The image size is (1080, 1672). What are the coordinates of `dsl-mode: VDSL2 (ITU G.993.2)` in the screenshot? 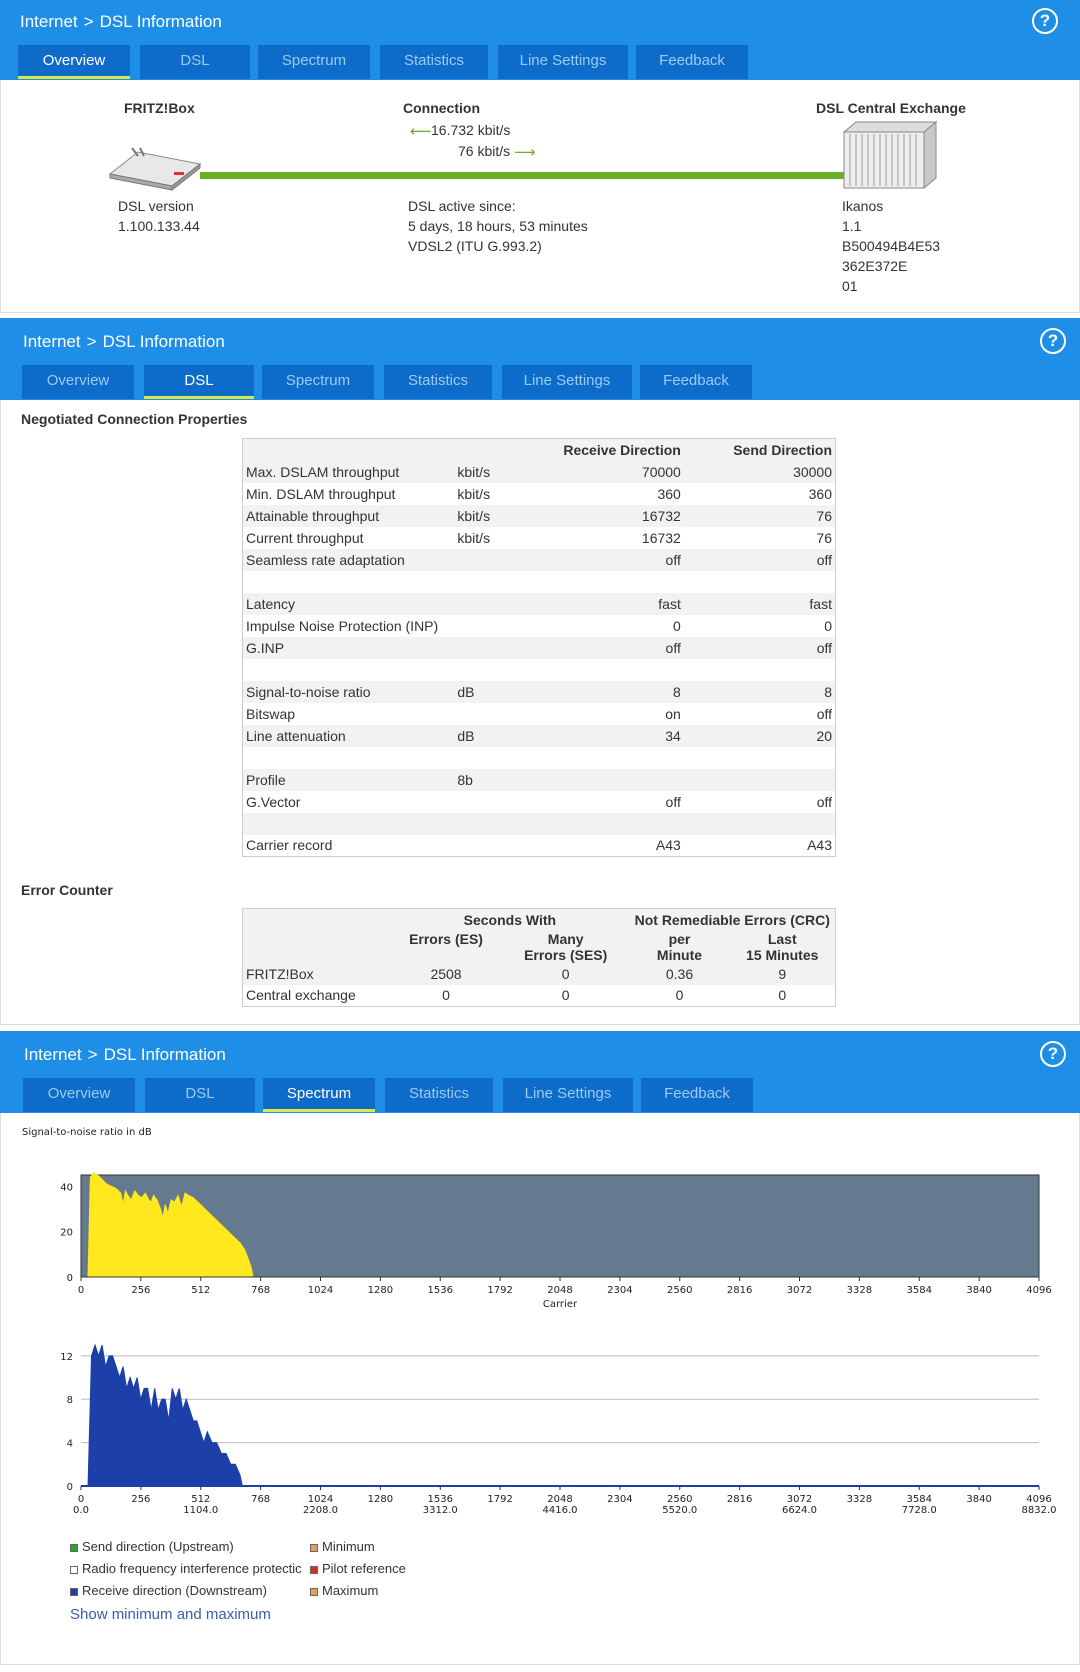 It's located at (475, 246).